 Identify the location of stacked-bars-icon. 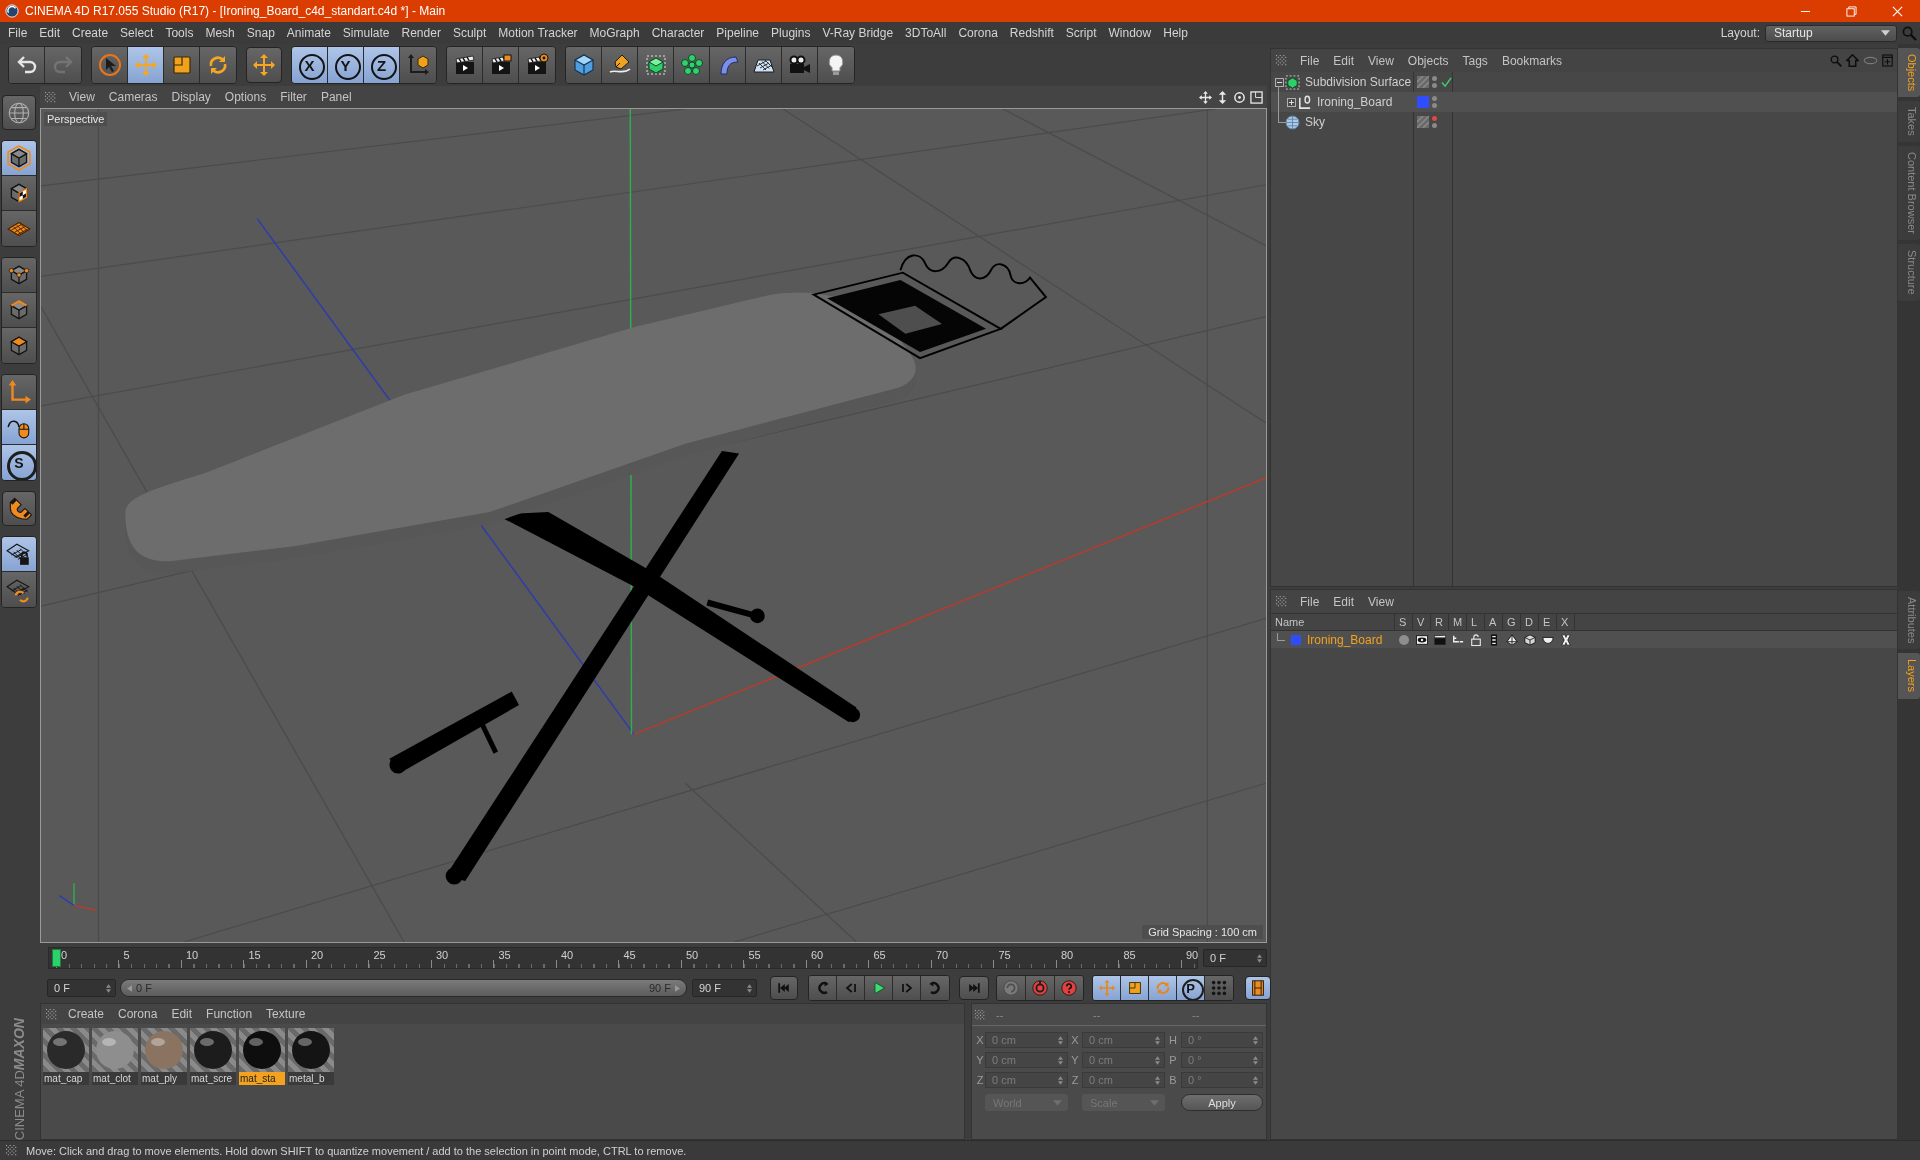
(1494, 639).